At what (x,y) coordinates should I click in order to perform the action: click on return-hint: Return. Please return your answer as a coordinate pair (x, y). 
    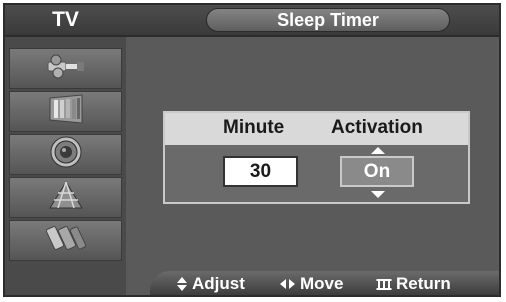
    Looking at the image, I should click on (413, 284).